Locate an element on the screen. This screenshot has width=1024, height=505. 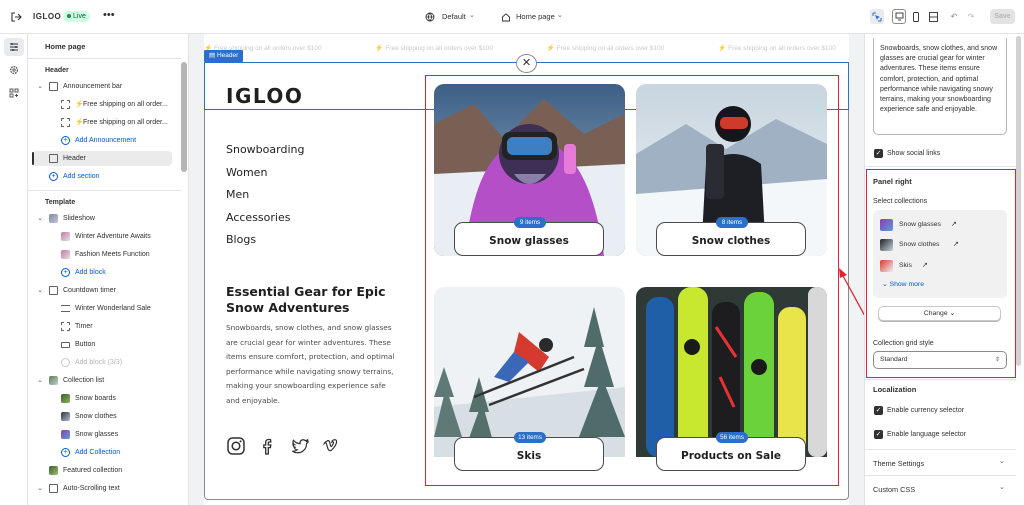
add-collection-button: + Add Collection is located at coordinates (106, 452).